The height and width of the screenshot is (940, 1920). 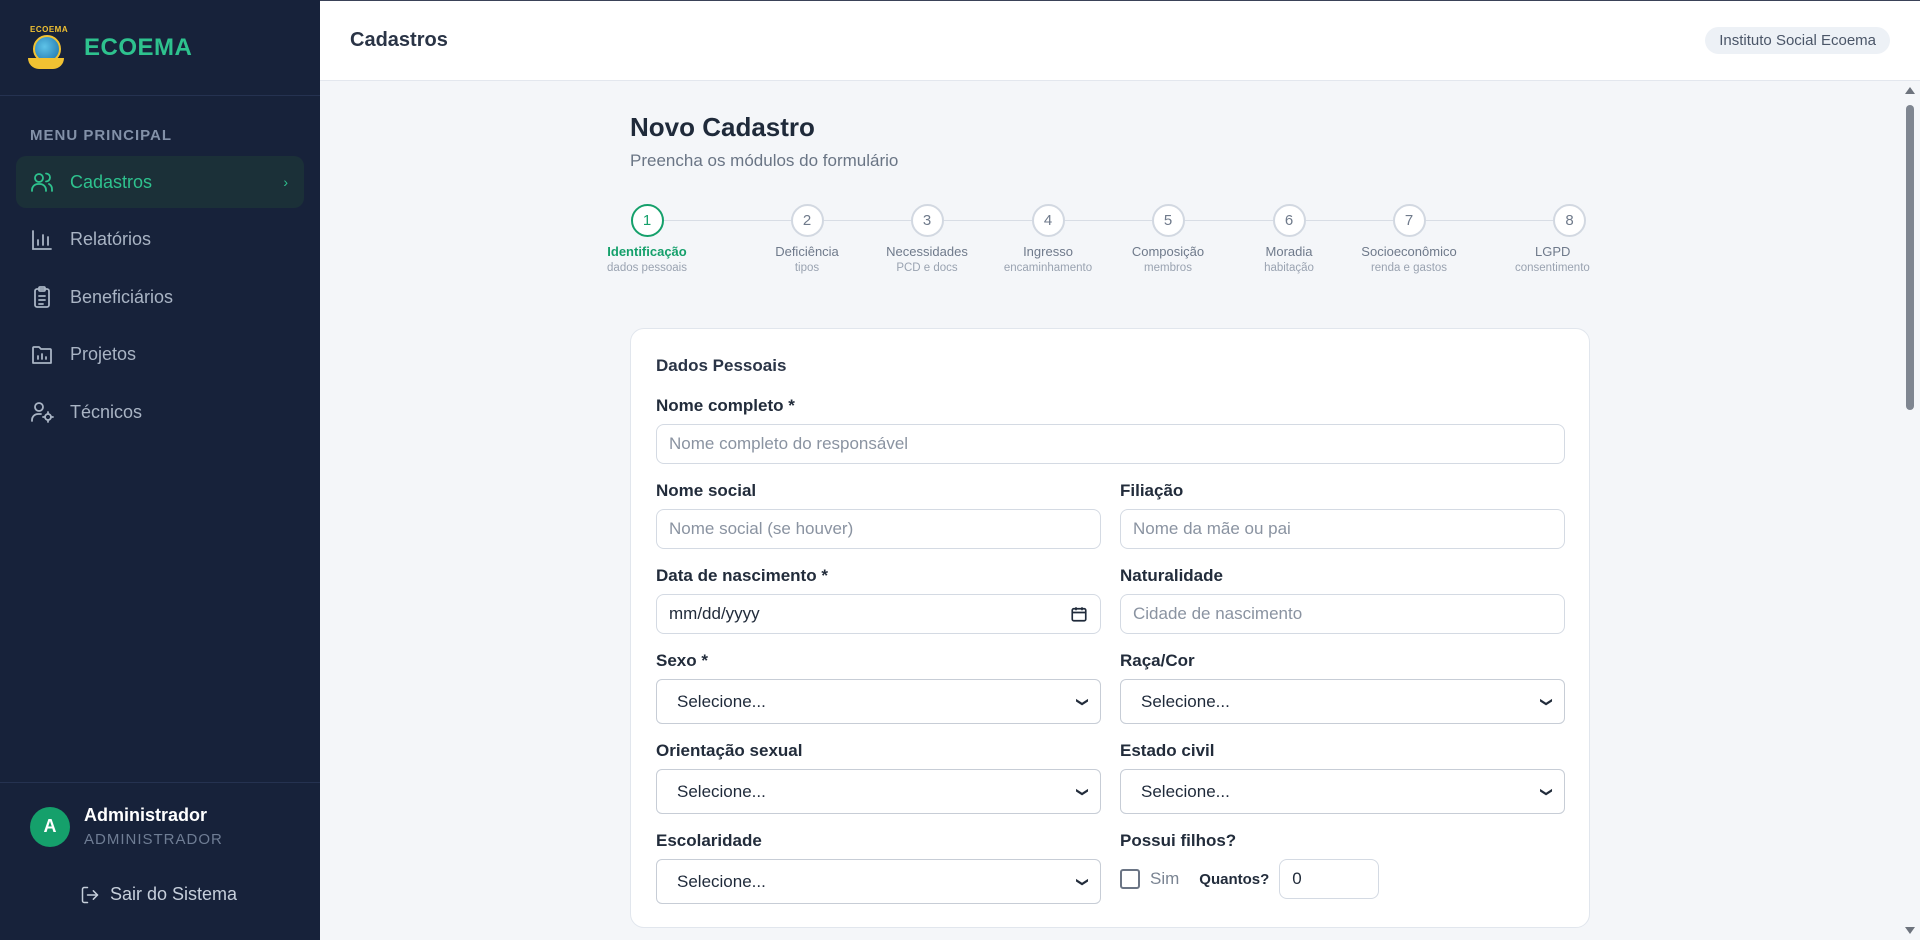 What do you see at coordinates (126, 826) in the screenshot?
I see `user-info: A Administrador ADMINISTRADOR` at bounding box center [126, 826].